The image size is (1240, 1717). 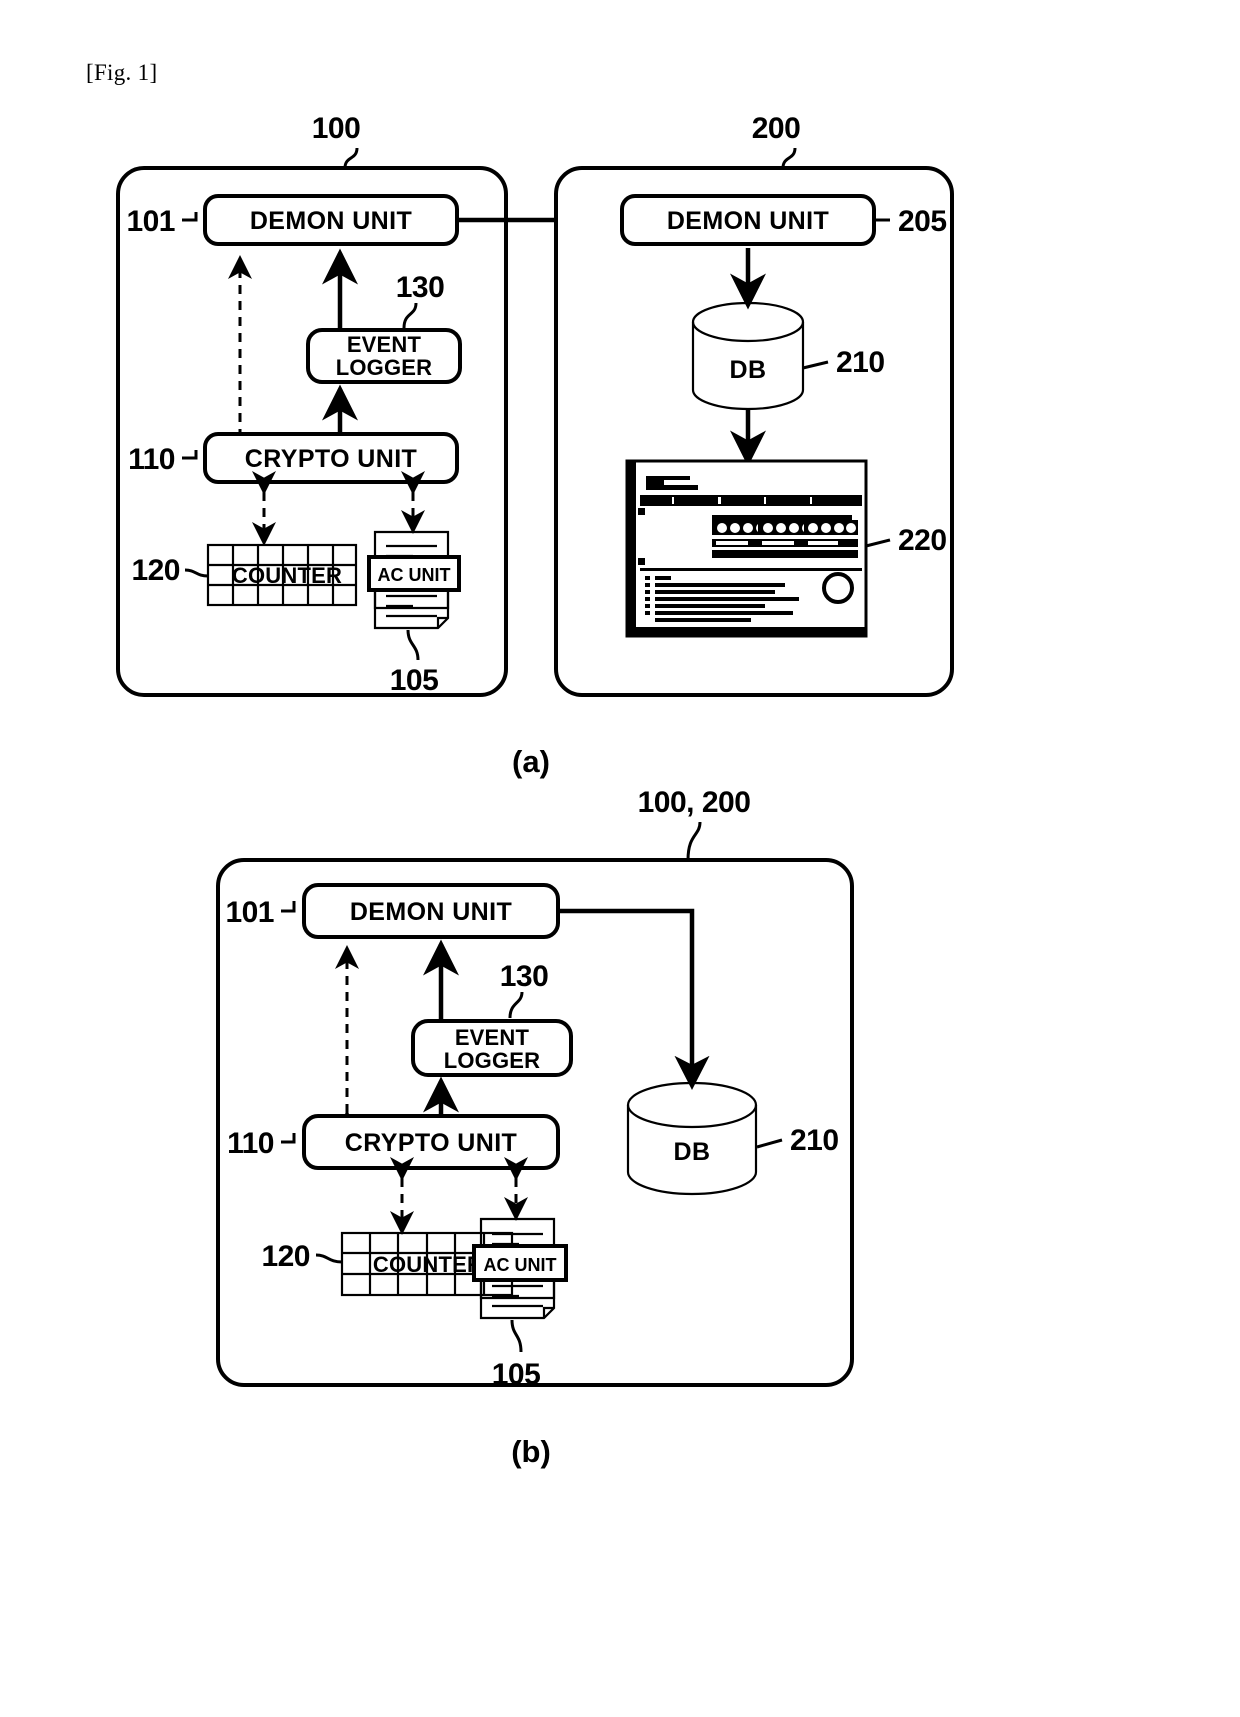 What do you see at coordinates (694, 841) in the screenshot?
I see `ref-100-200-leader` at bounding box center [694, 841].